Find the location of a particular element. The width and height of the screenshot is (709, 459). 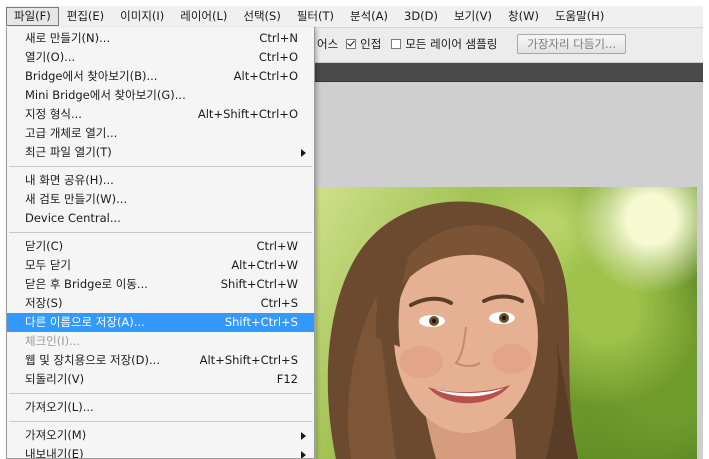

sample-all-layers-label: 모든 레이어 샘플링 is located at coordinates (451, 44).